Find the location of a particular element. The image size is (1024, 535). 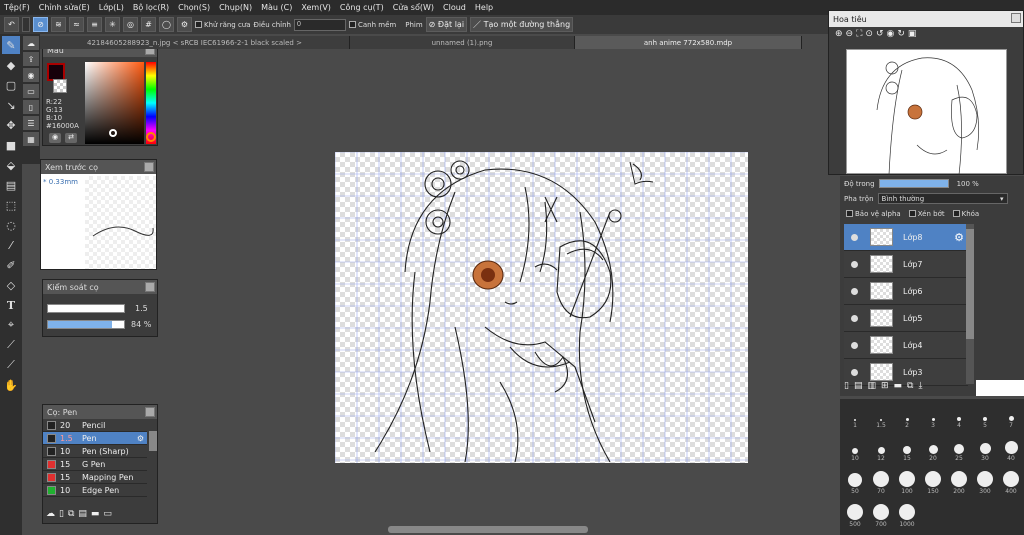

brush-size-cell: 400 is located at coordinates (1011, 483).